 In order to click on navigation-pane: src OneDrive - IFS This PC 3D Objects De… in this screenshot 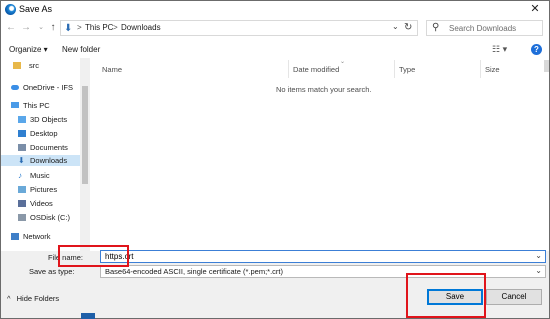, I will do `click(46, 154)`.